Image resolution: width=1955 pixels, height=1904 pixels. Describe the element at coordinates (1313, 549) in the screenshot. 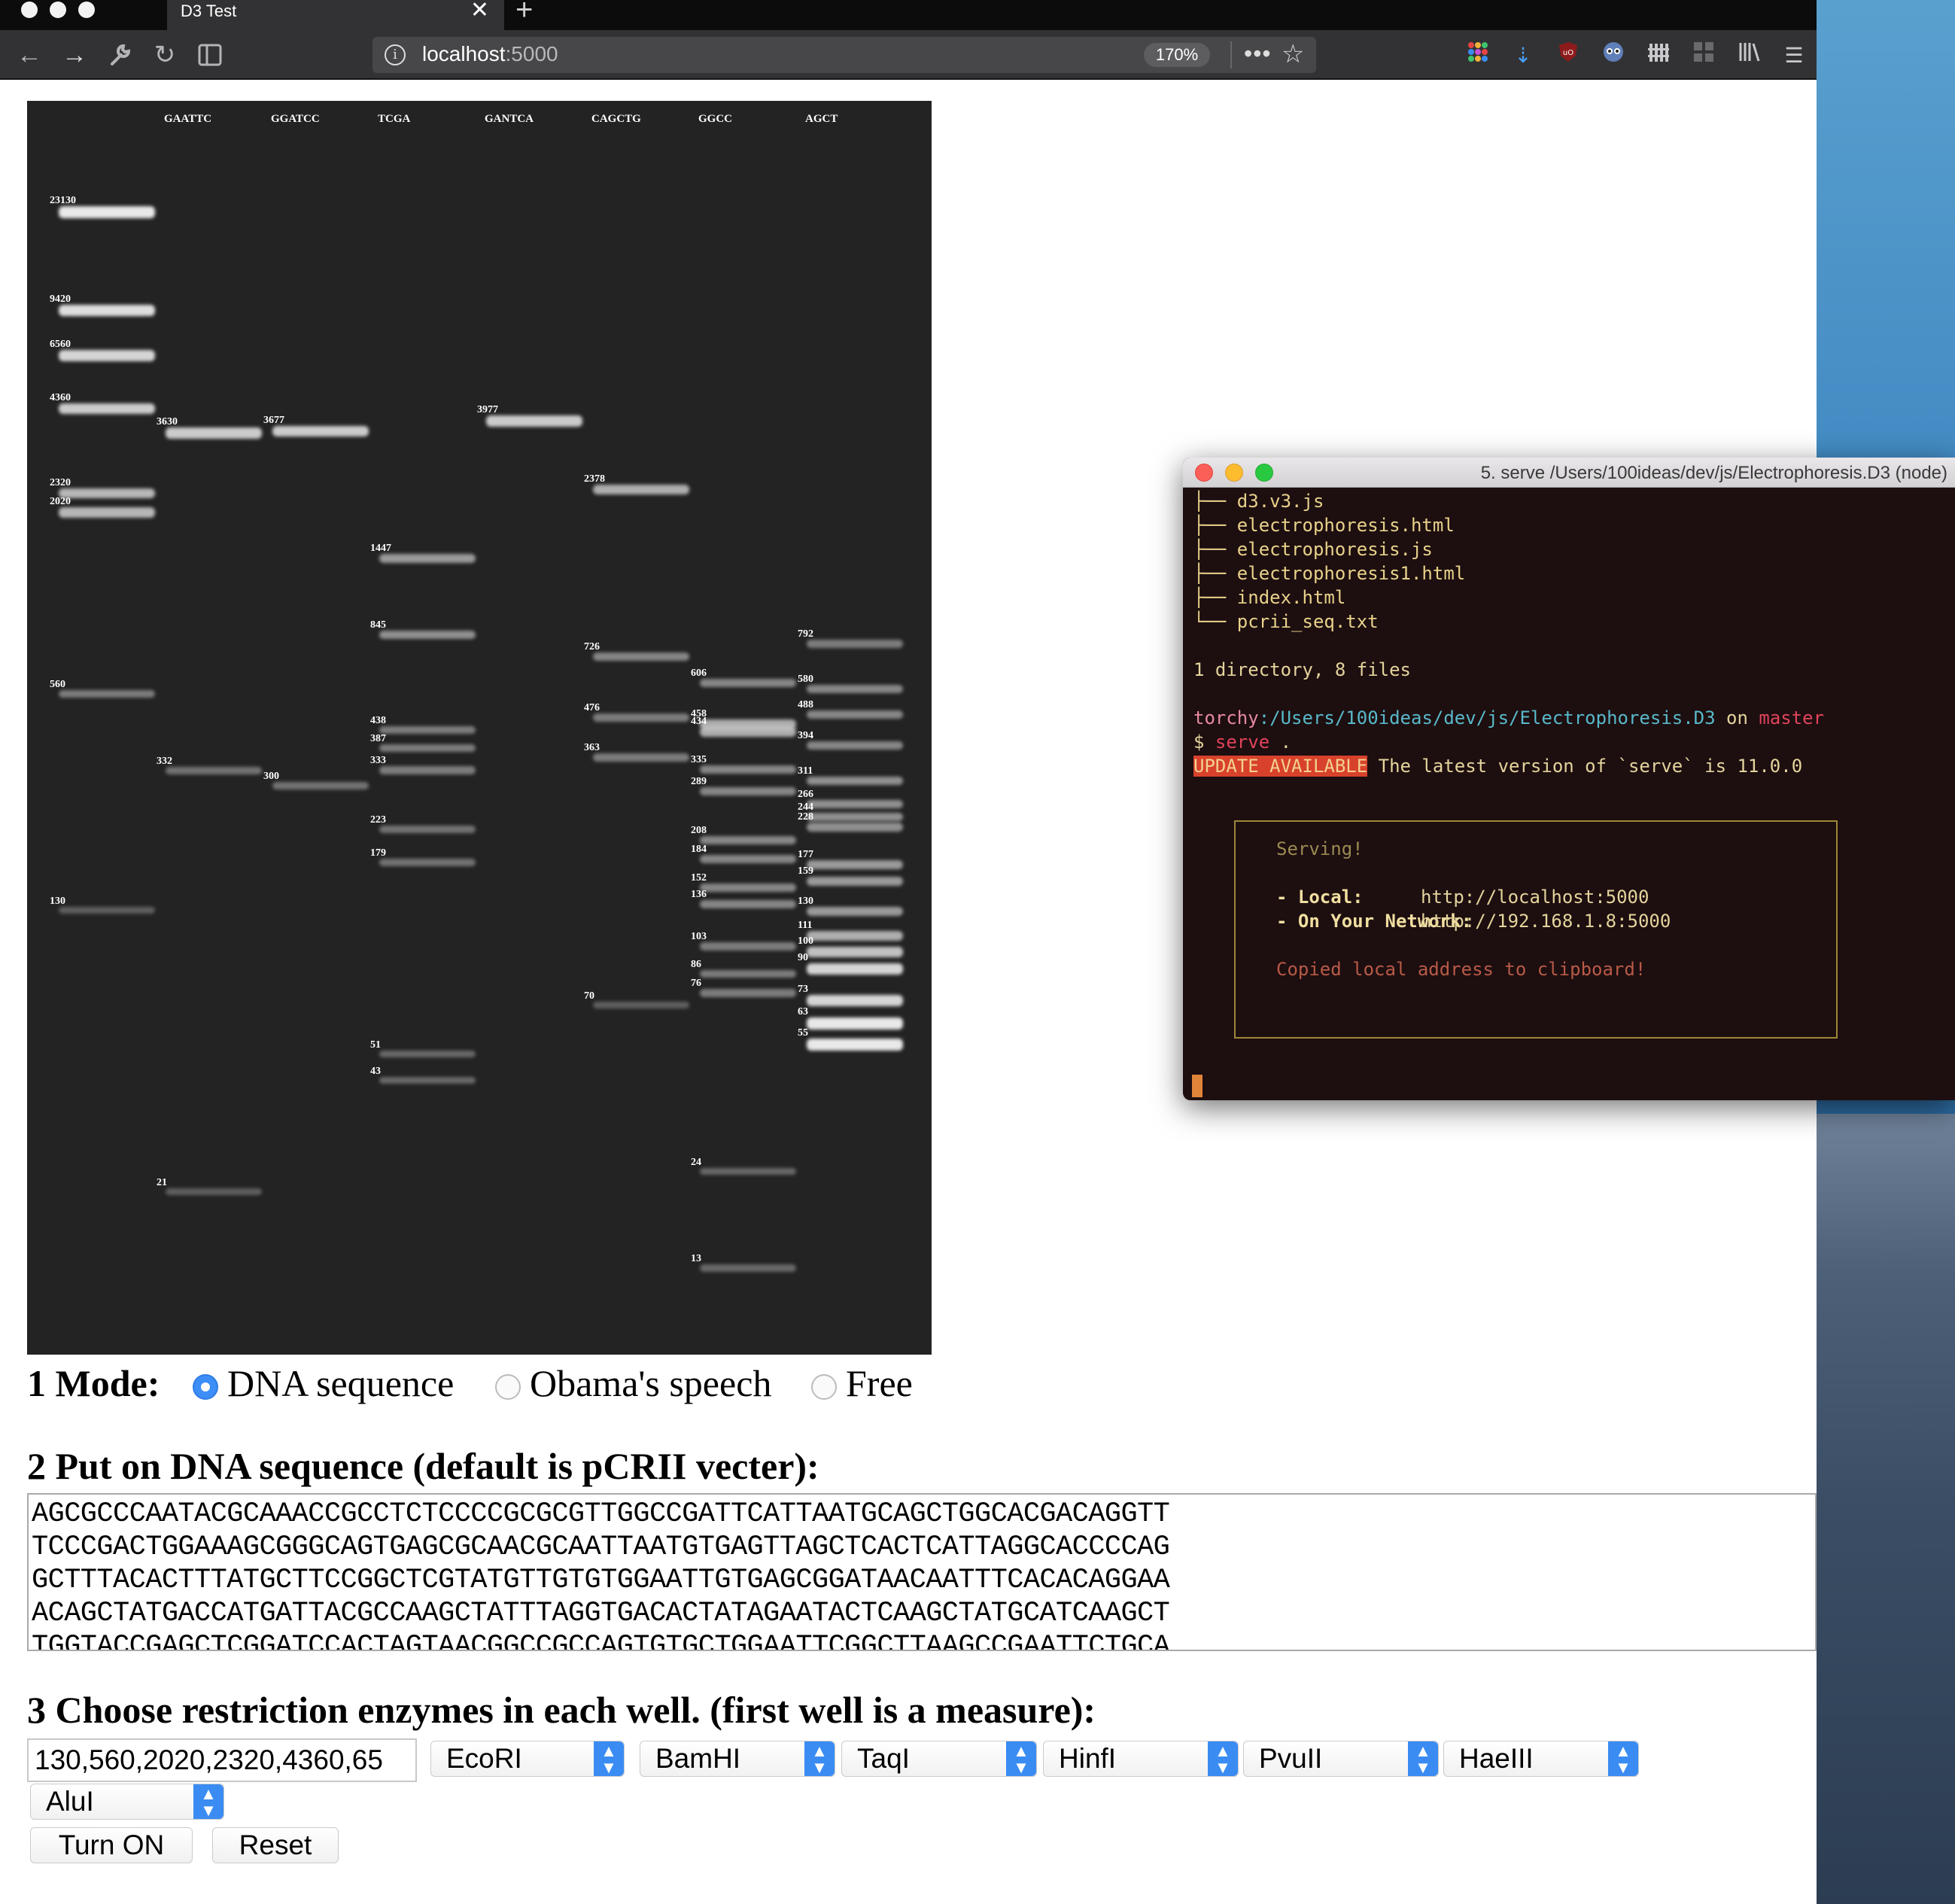

I see `tree-line: ├── electrophoresis.js` at that location.